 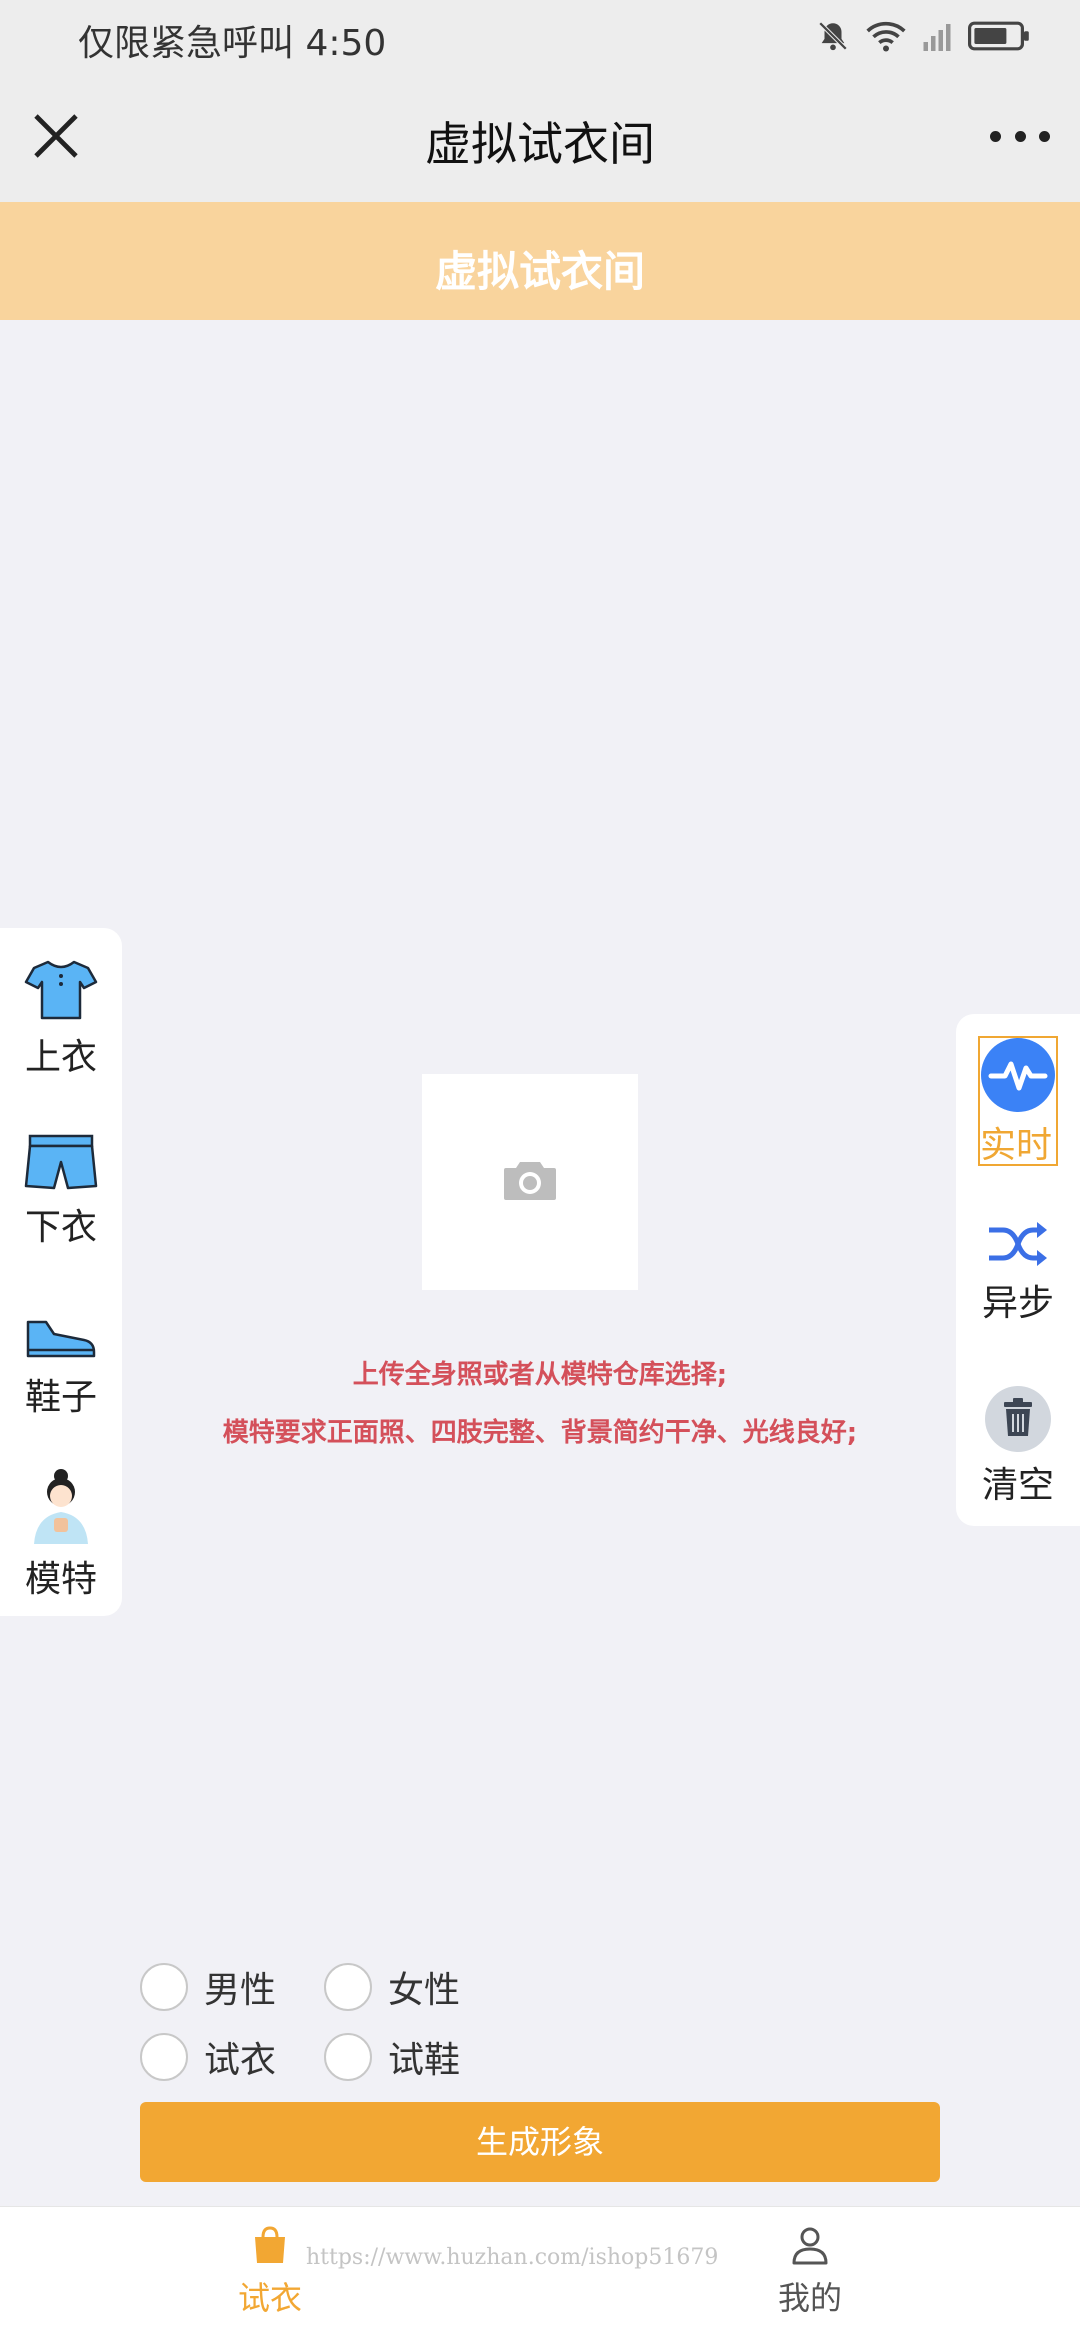 I want to click on status-text: 仅限紧急呼叫 4:50, so click(x=232, y=43).